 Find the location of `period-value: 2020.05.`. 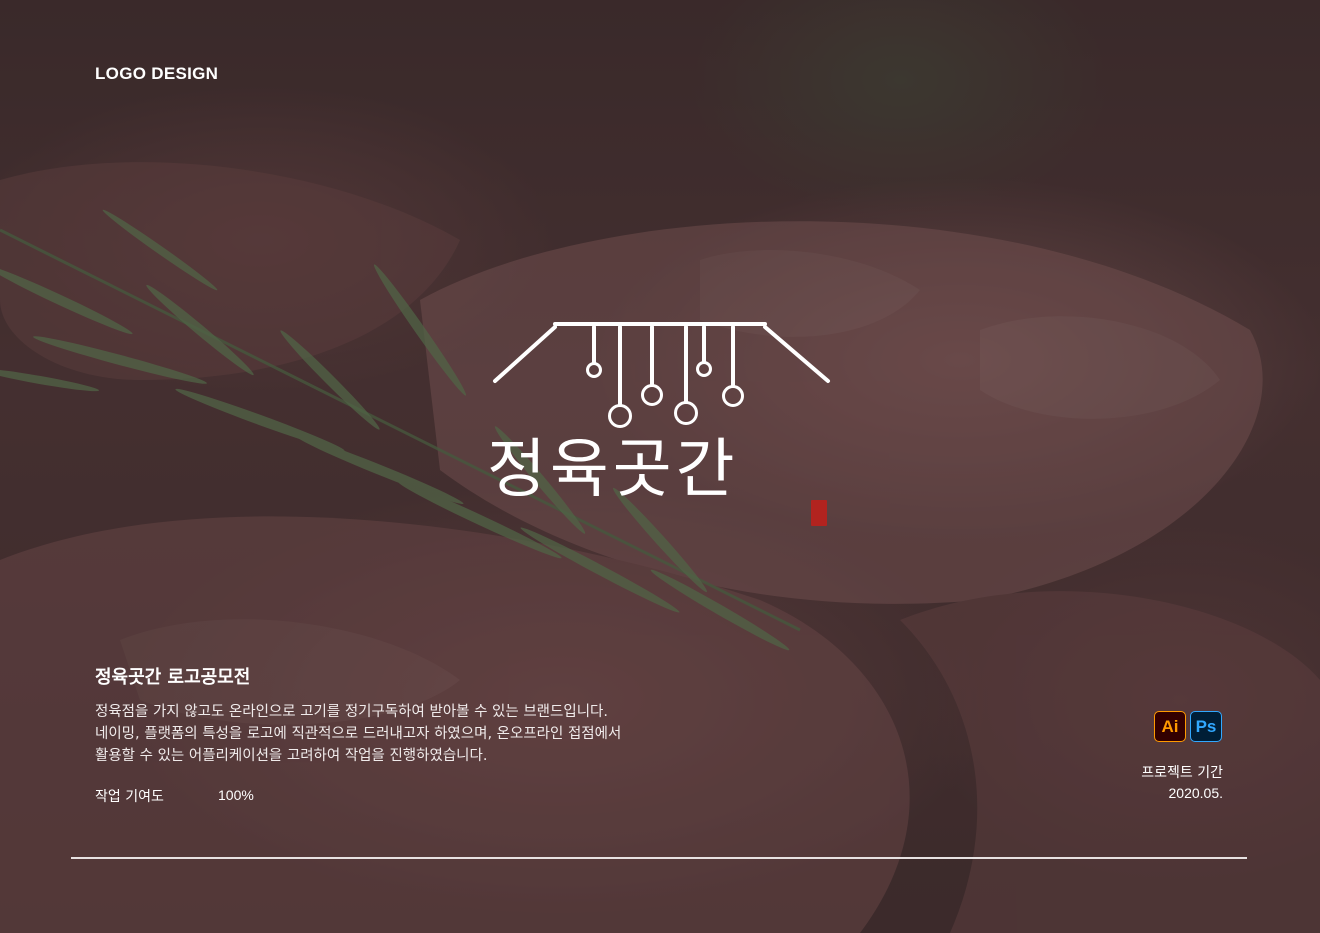

period-value: 2020.05. is located at coordinates (1196, 793).